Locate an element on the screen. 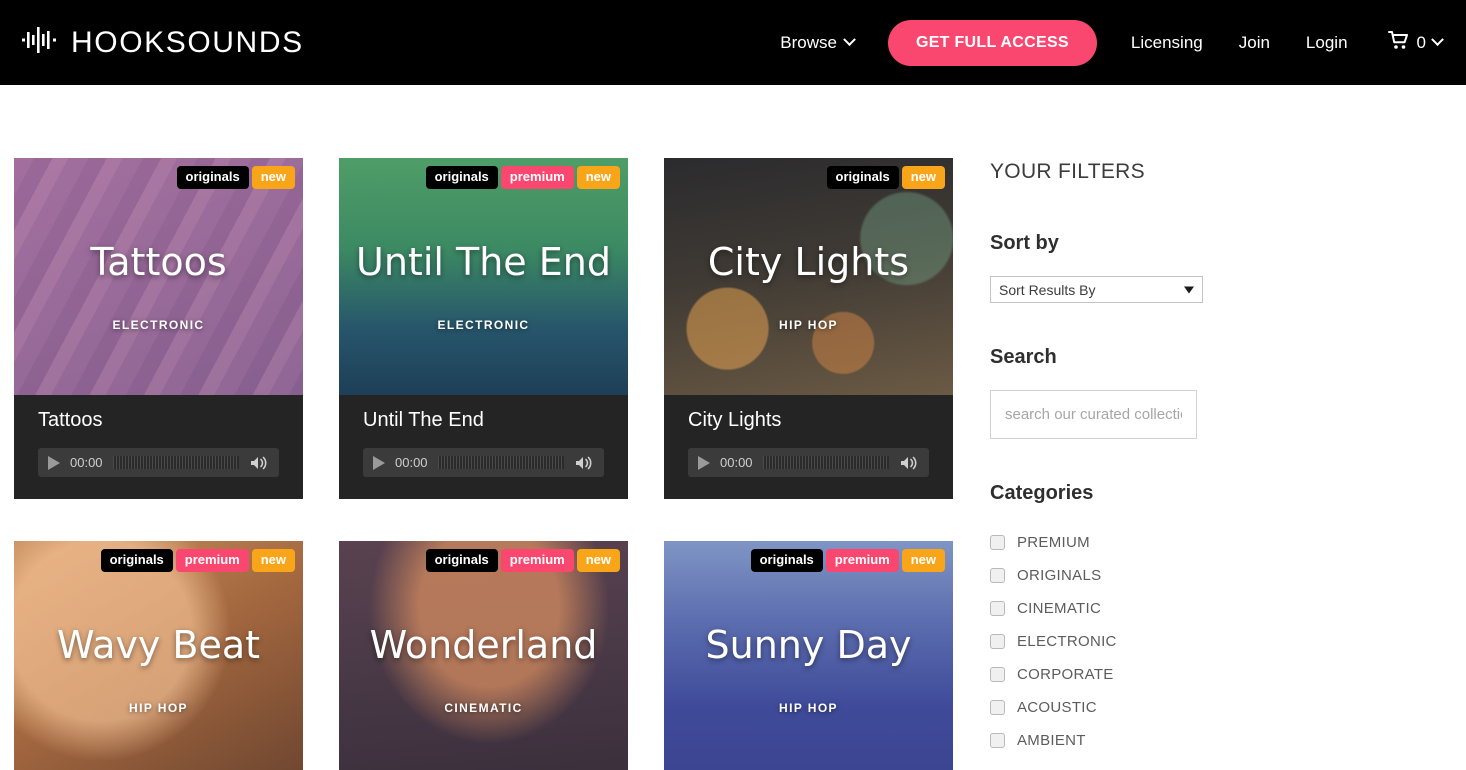  shopping-cart-icon is located at coordinates (1398, 42).